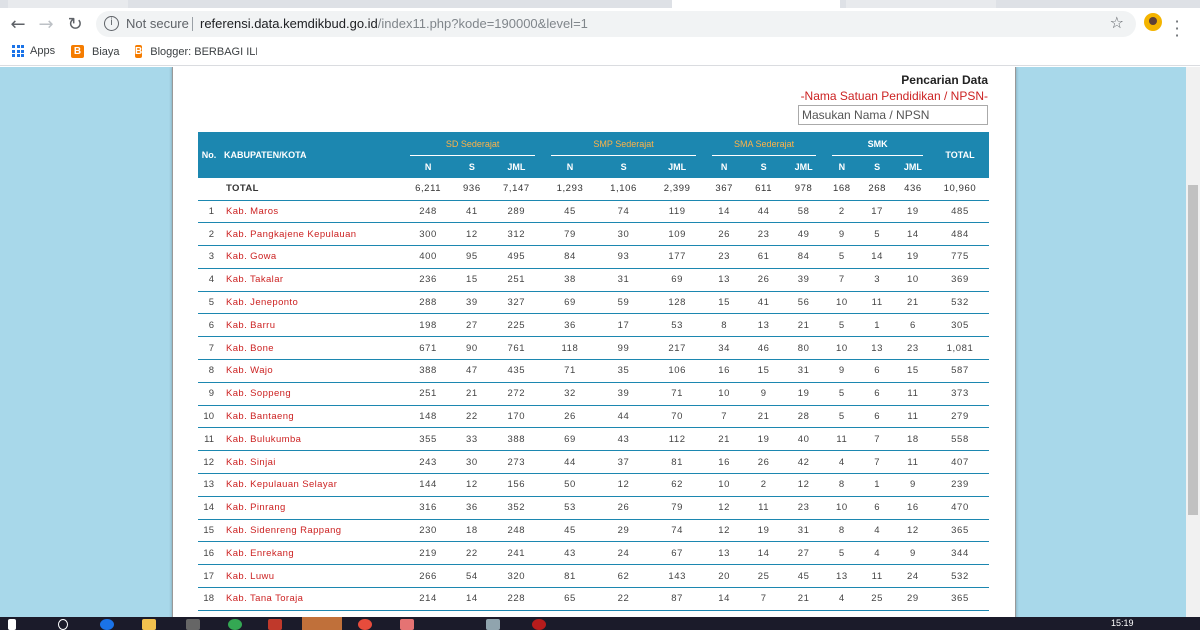 This screenshot has width=1200, height=630. Describe the element at coordinates (623, 325) in the screenshot. I see `value-cell: 17` at that location.